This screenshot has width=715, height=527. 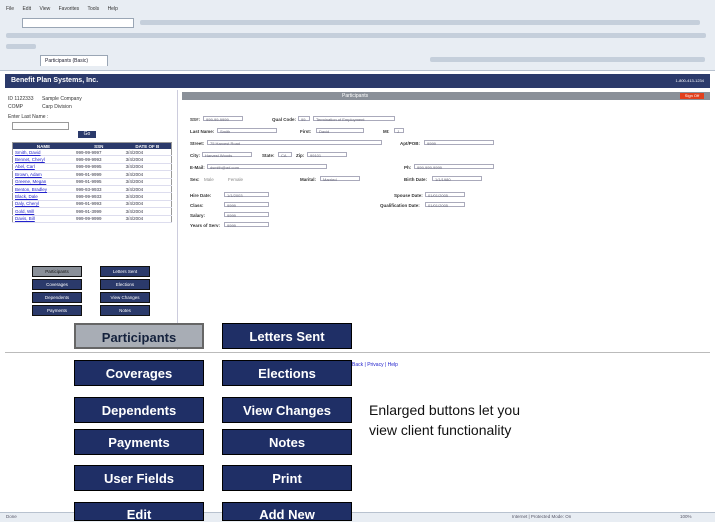 What do you see at coordinates (43, 189) in the screenshot?
I see `row-name: Benton, Bradley` at bounding box center [43, 189].